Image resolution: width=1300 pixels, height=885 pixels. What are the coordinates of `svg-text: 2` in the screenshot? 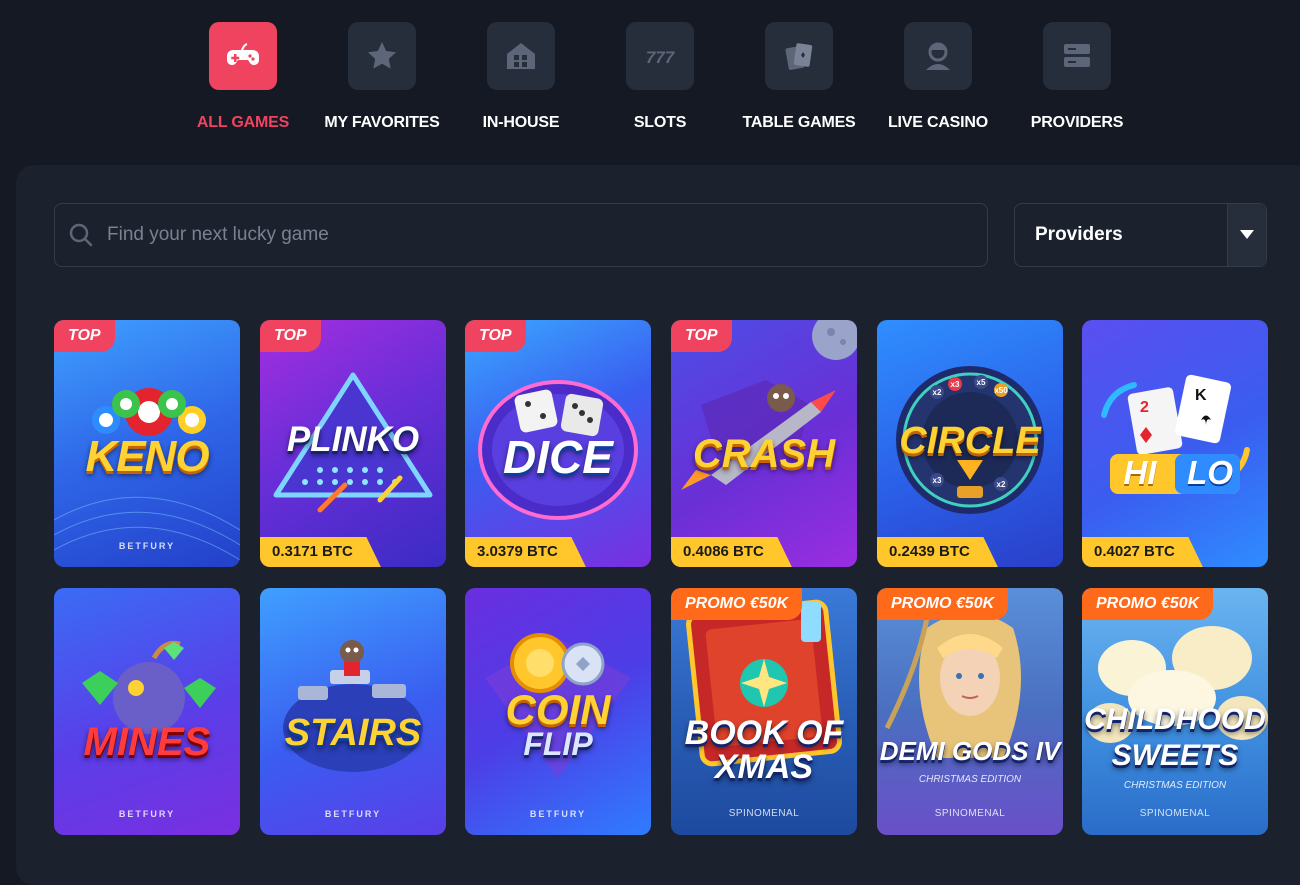 It's located at (1144, 407).